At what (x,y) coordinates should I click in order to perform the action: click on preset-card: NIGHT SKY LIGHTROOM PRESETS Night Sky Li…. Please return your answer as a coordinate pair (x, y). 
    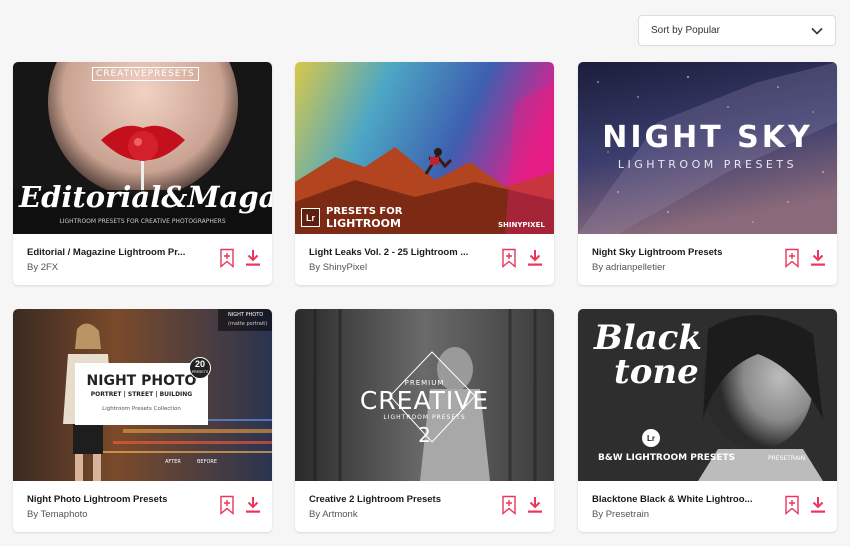
    Looking at the image, I should click on (707, 173).